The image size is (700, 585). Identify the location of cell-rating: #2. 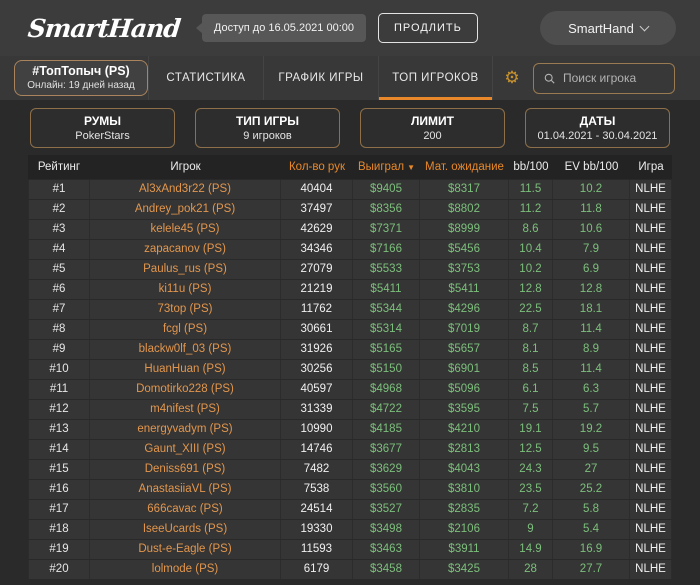
(59, 209).